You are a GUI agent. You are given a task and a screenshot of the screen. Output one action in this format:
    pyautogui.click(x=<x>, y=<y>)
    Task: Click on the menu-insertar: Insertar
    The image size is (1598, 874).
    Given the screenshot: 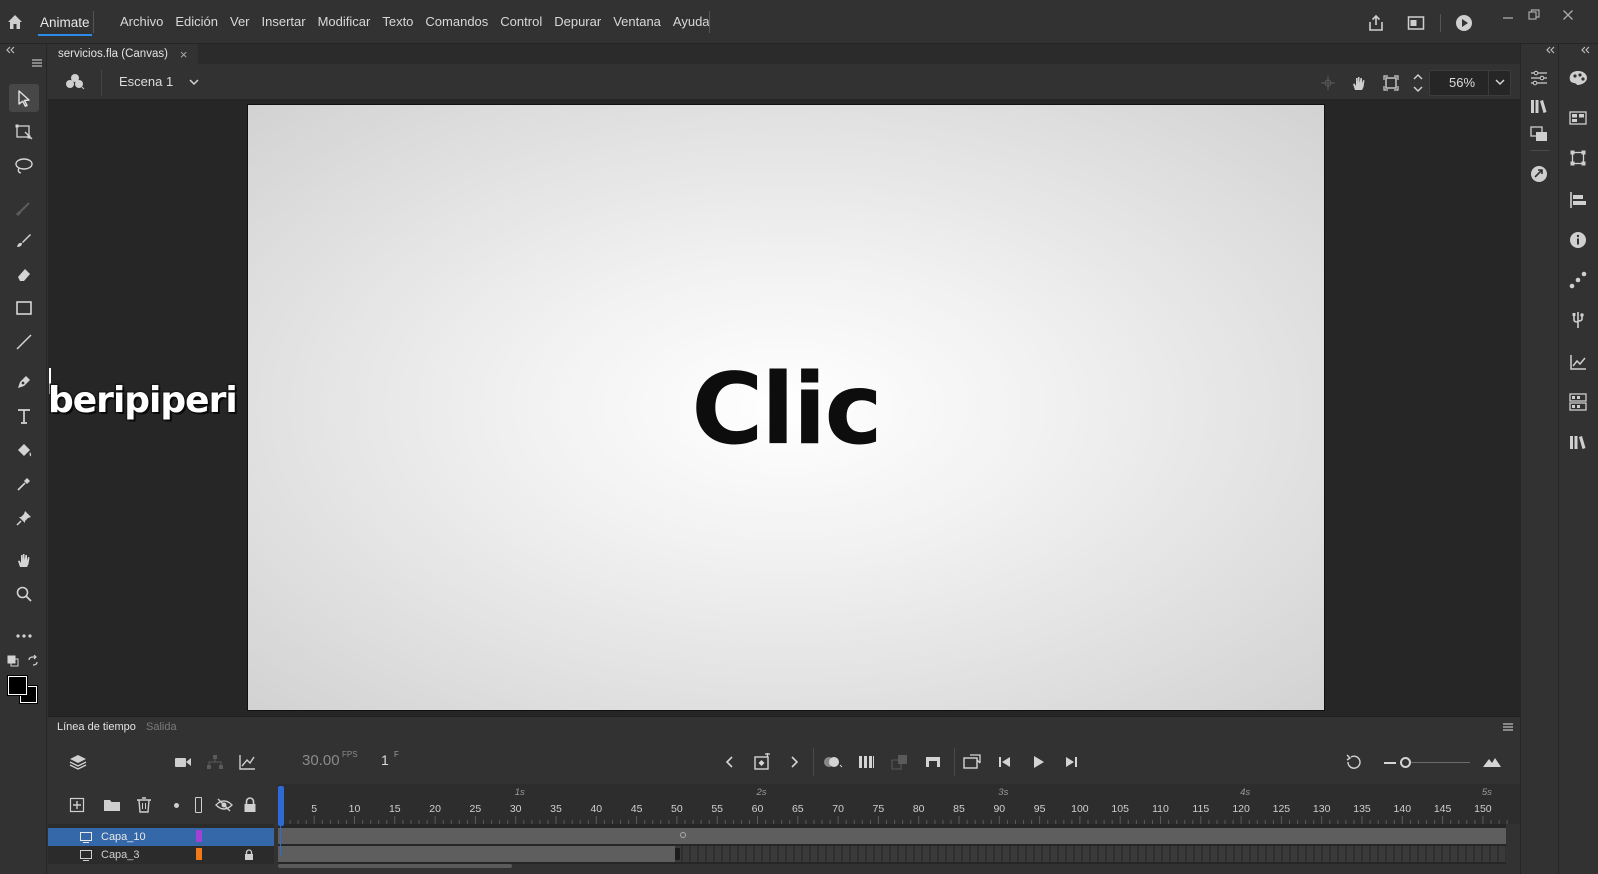 What is the action you would take?
    pyautogui.click(x=284, y=22)
    